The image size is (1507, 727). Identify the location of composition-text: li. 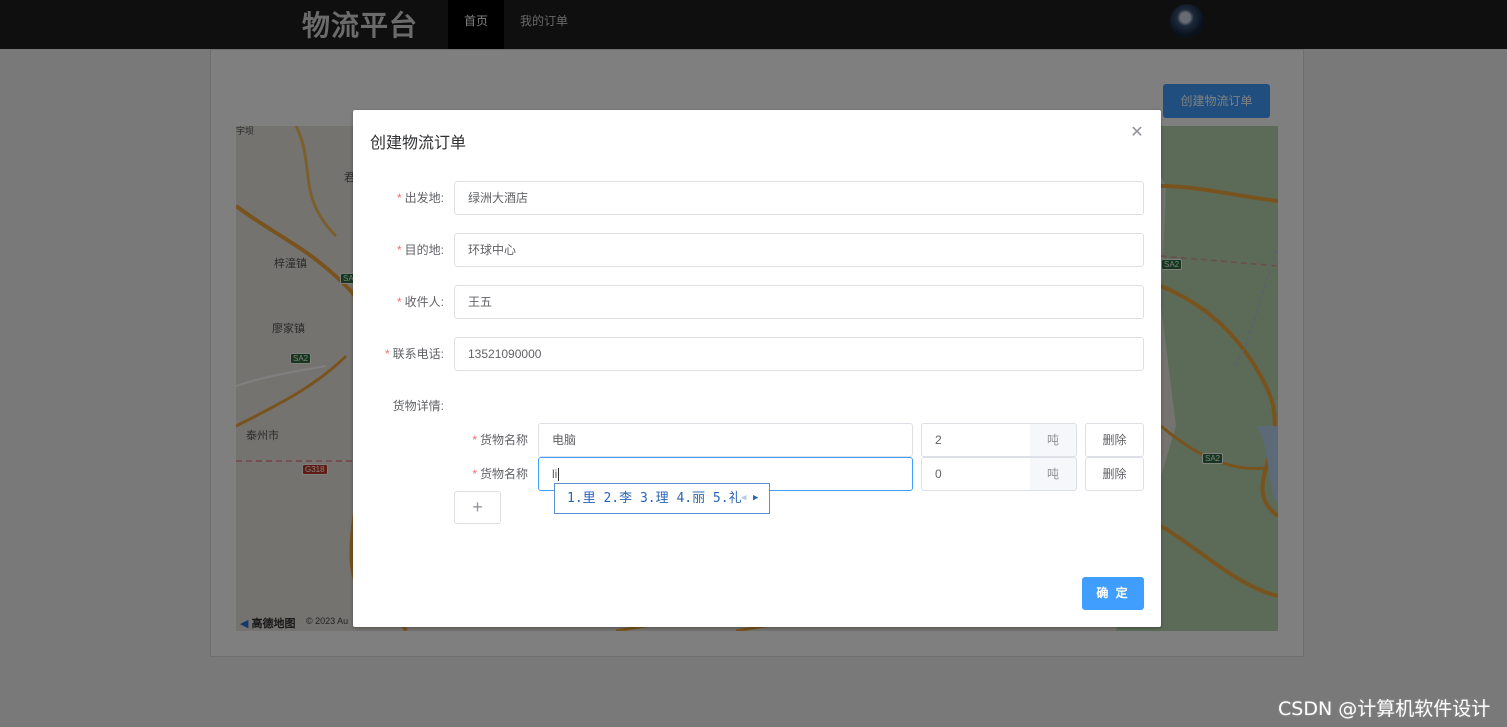
(555, 474).